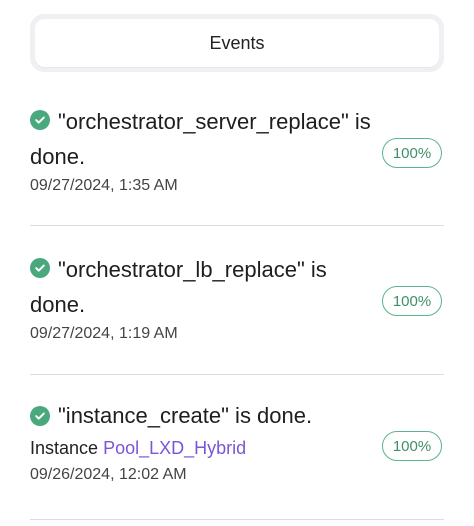 Image resolution: width=474 pixels, height=526 pixels. What do you see at coordinates (185, 415) in the screenshot?
I see `event-title-line-1: "instance_create" is done.` at bounding box center [185, 415].